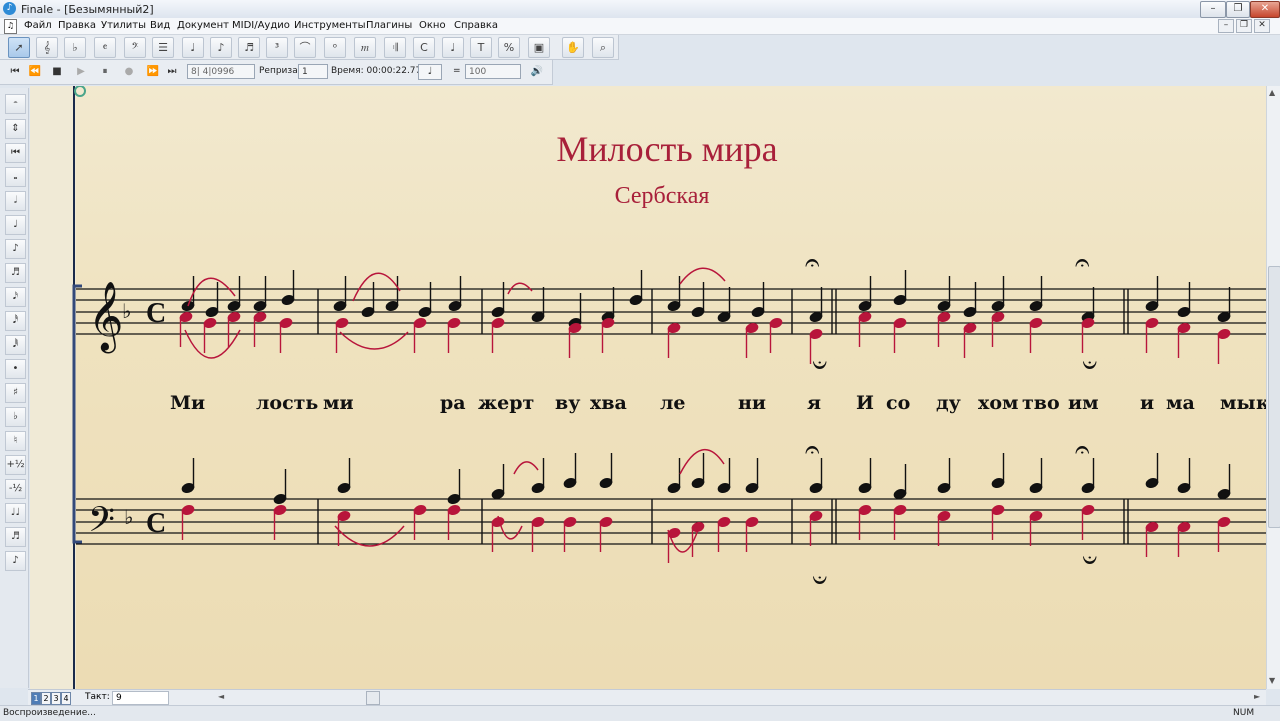 This screenshot has width=1280, height=721. Describe the element at coordinates (15, 129) in the screenshot. I see `tie-icon: ⇕` at that location.